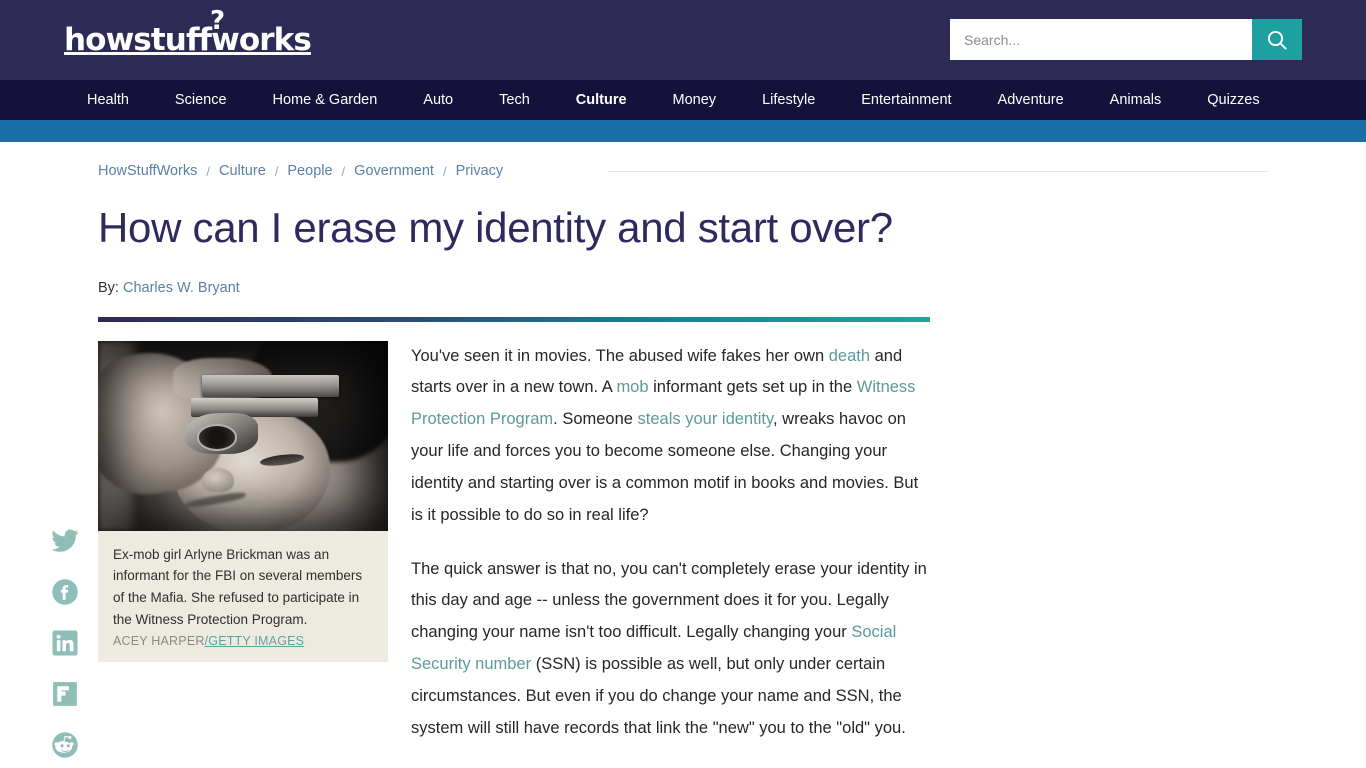 The height and width of the screenshot is (768, 1366). Describe the element at coordinates (480, 171) in the screenshot. I see `breadcrumb-item-privacy: Privacy` at that location.